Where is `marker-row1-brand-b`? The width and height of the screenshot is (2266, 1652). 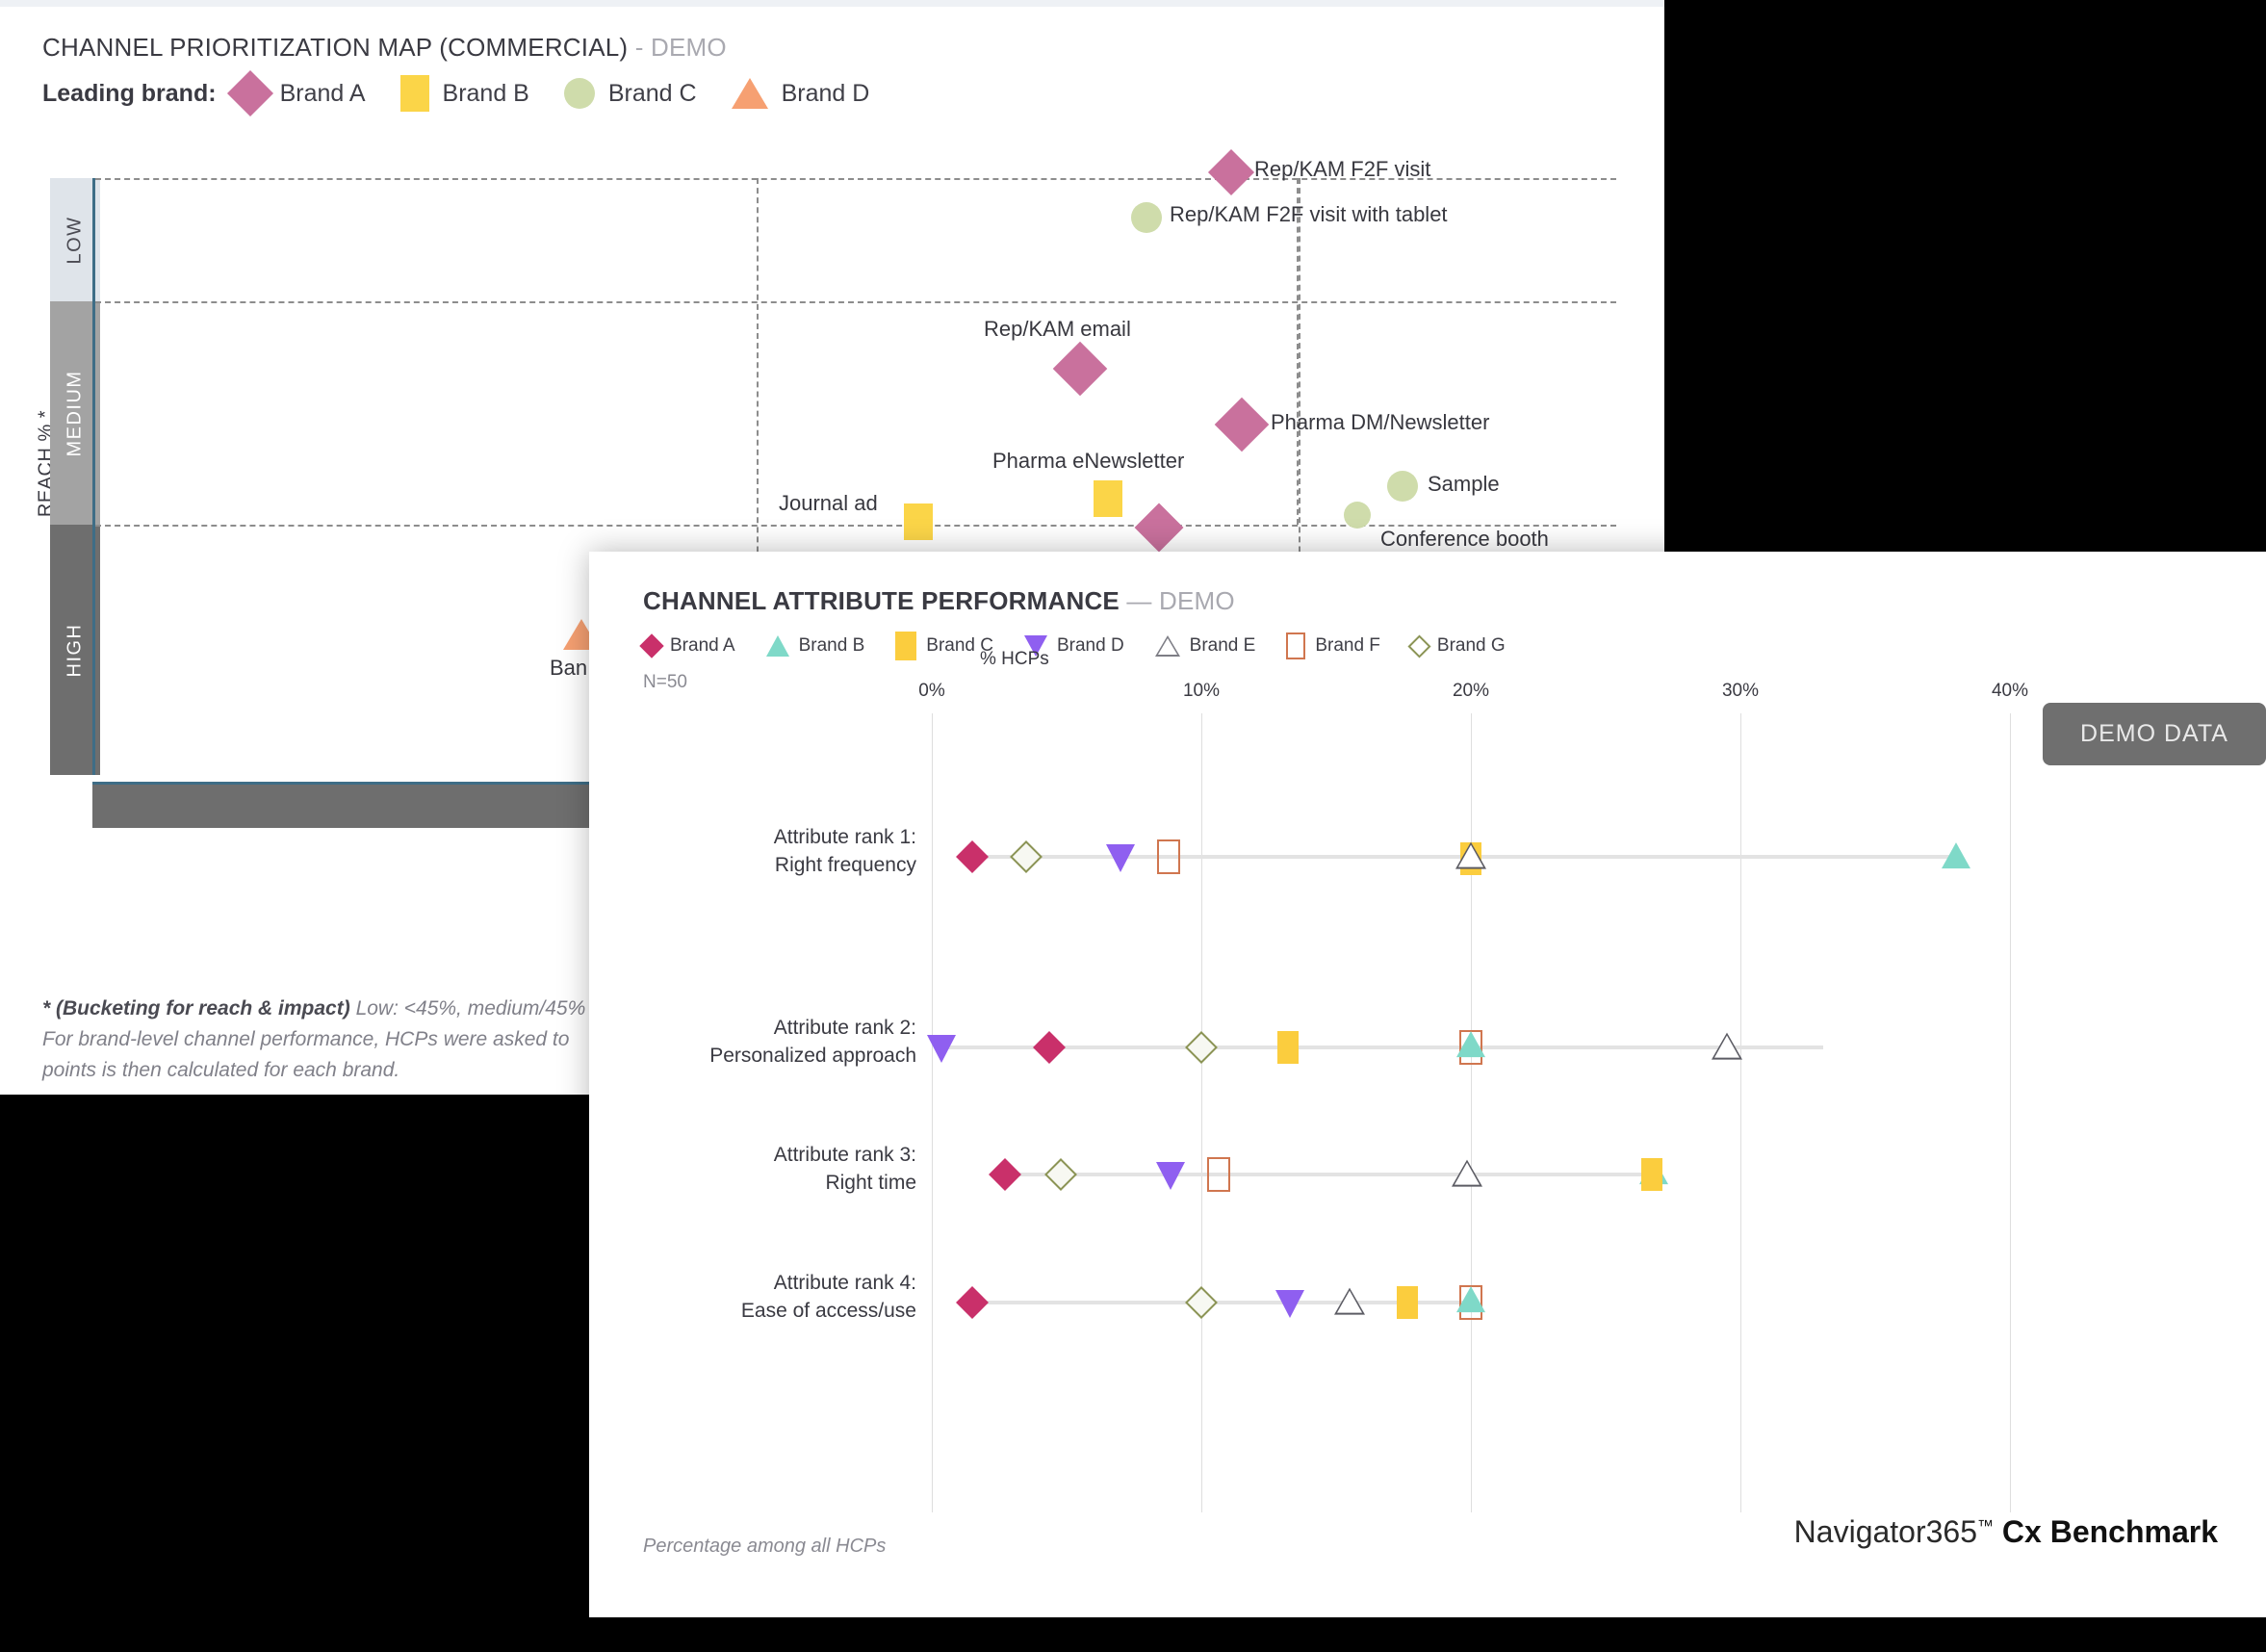 marker-row1-brand-b is located at coordinates (1956, 855).